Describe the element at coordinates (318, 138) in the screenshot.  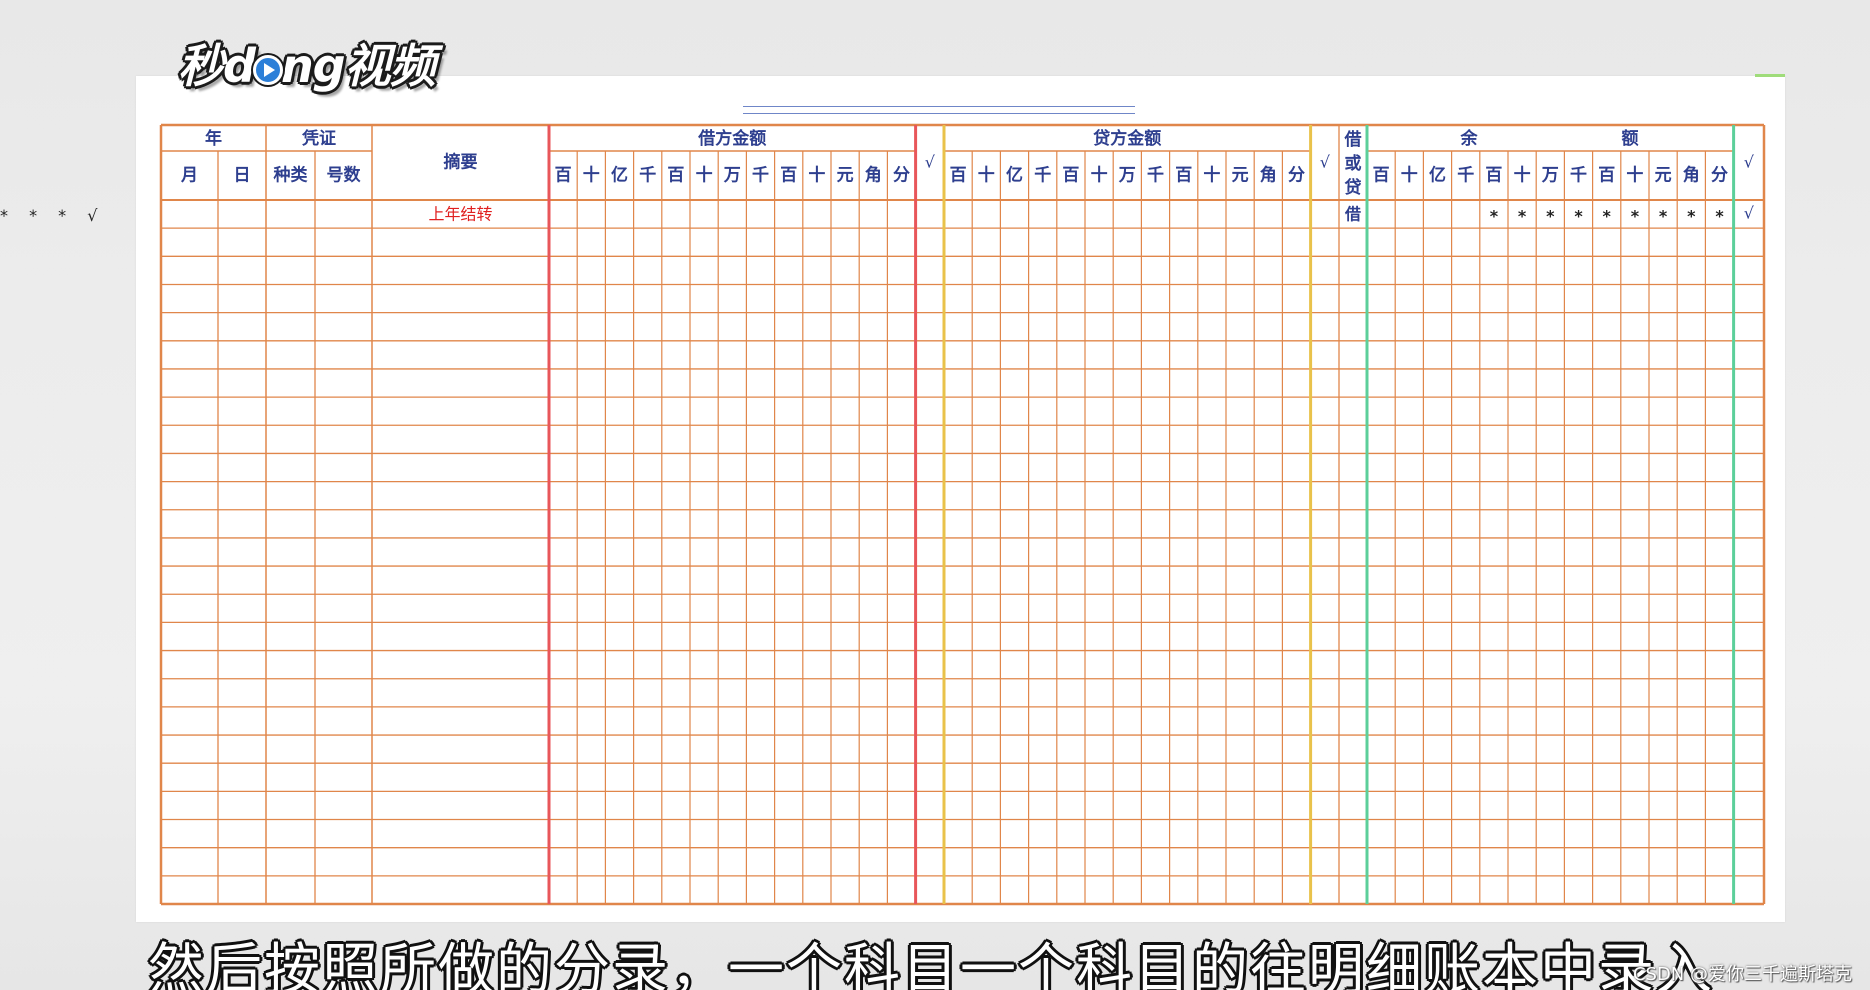
I see `header-voucher: 凭证` at that location.